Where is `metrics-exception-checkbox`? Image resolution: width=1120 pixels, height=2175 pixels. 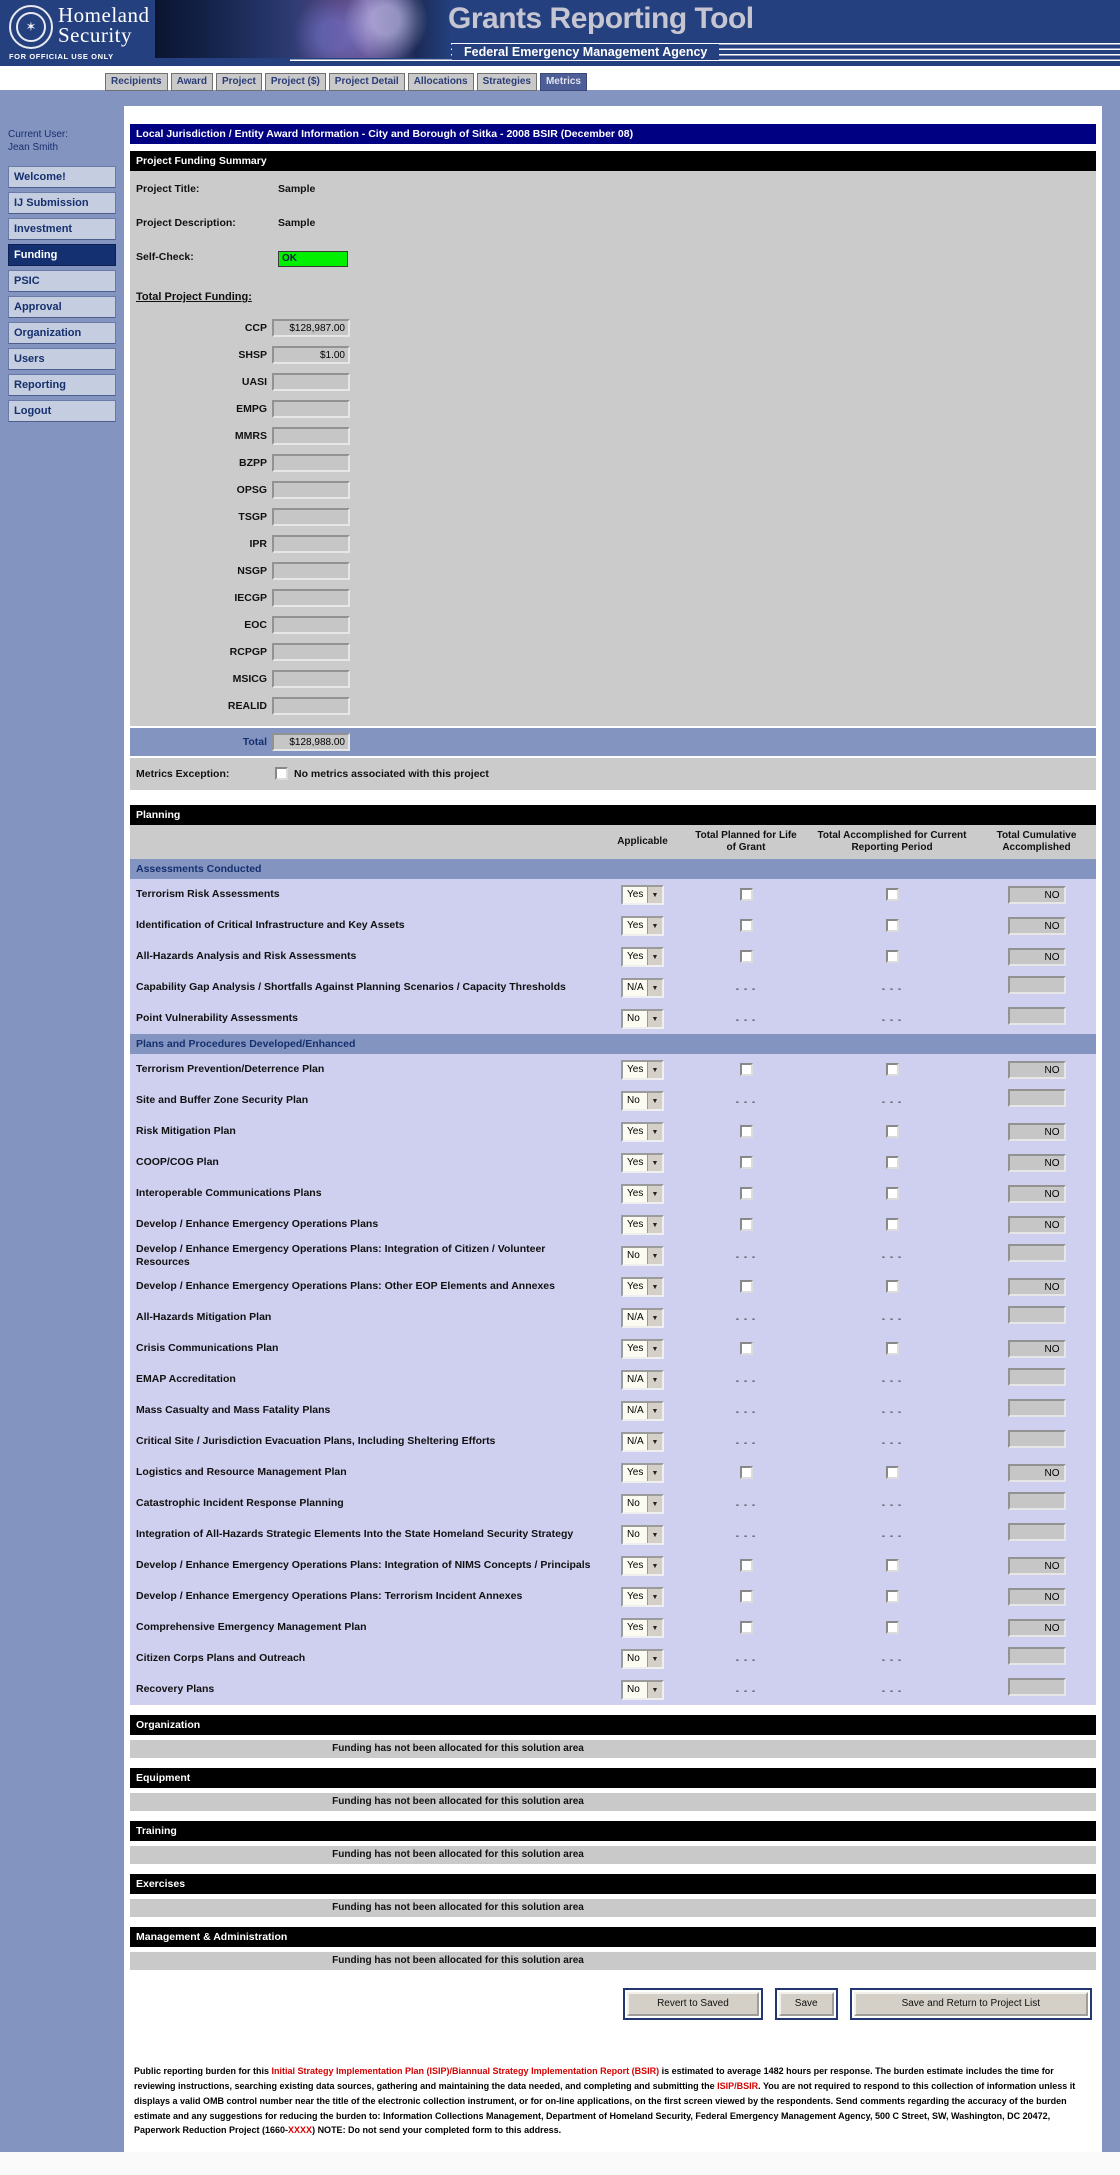
metrics-exception-checkbox is located at coordinates (281, 773).